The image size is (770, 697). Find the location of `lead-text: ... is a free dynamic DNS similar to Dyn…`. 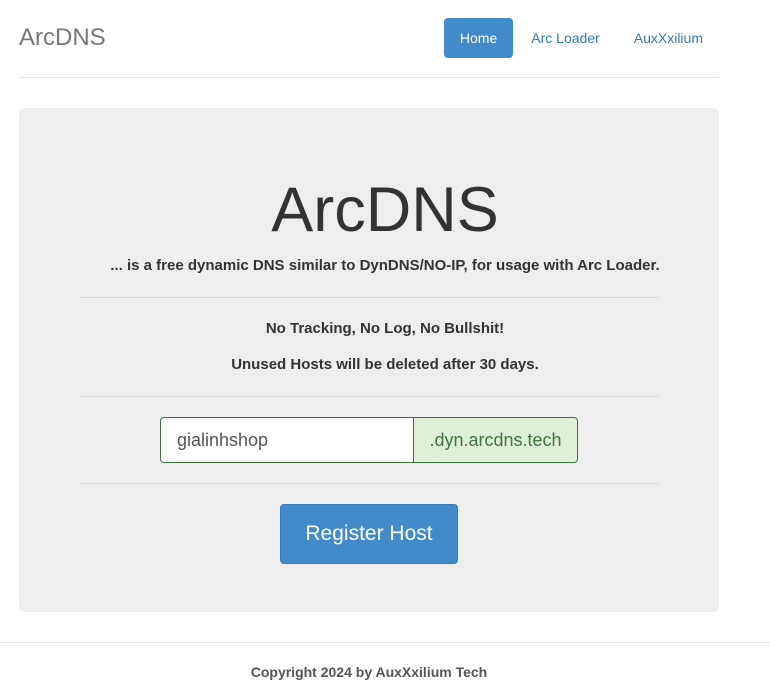

lead-text: ... is a free dynamic DNS similar to Dyn… is located at coordinates (385, 265).